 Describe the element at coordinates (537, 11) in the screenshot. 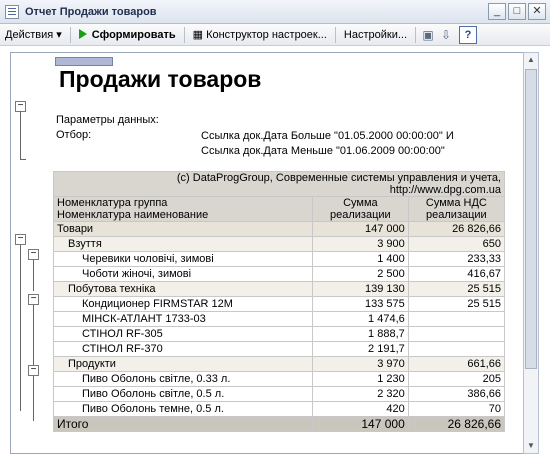

I see `close-button: ✕` at that location.